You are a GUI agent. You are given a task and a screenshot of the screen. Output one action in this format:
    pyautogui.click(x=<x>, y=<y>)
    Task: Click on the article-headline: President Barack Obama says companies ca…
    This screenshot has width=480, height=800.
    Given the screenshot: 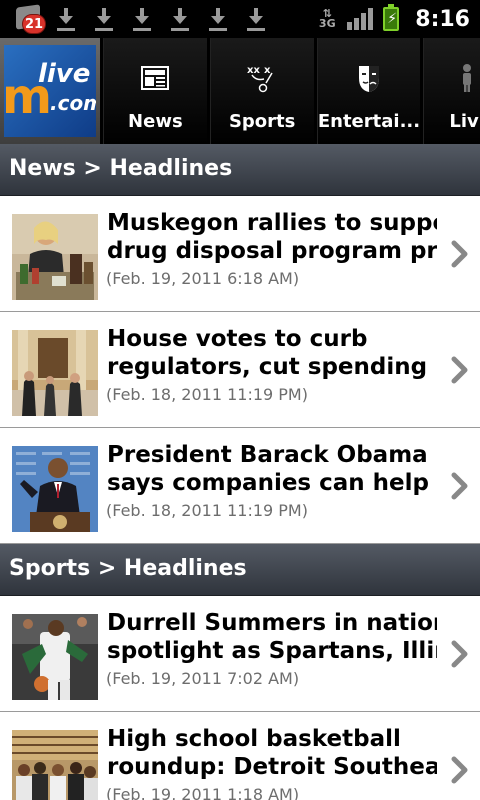 What is the action you would take?
    pyautogui.click(x=272, y=469)
    